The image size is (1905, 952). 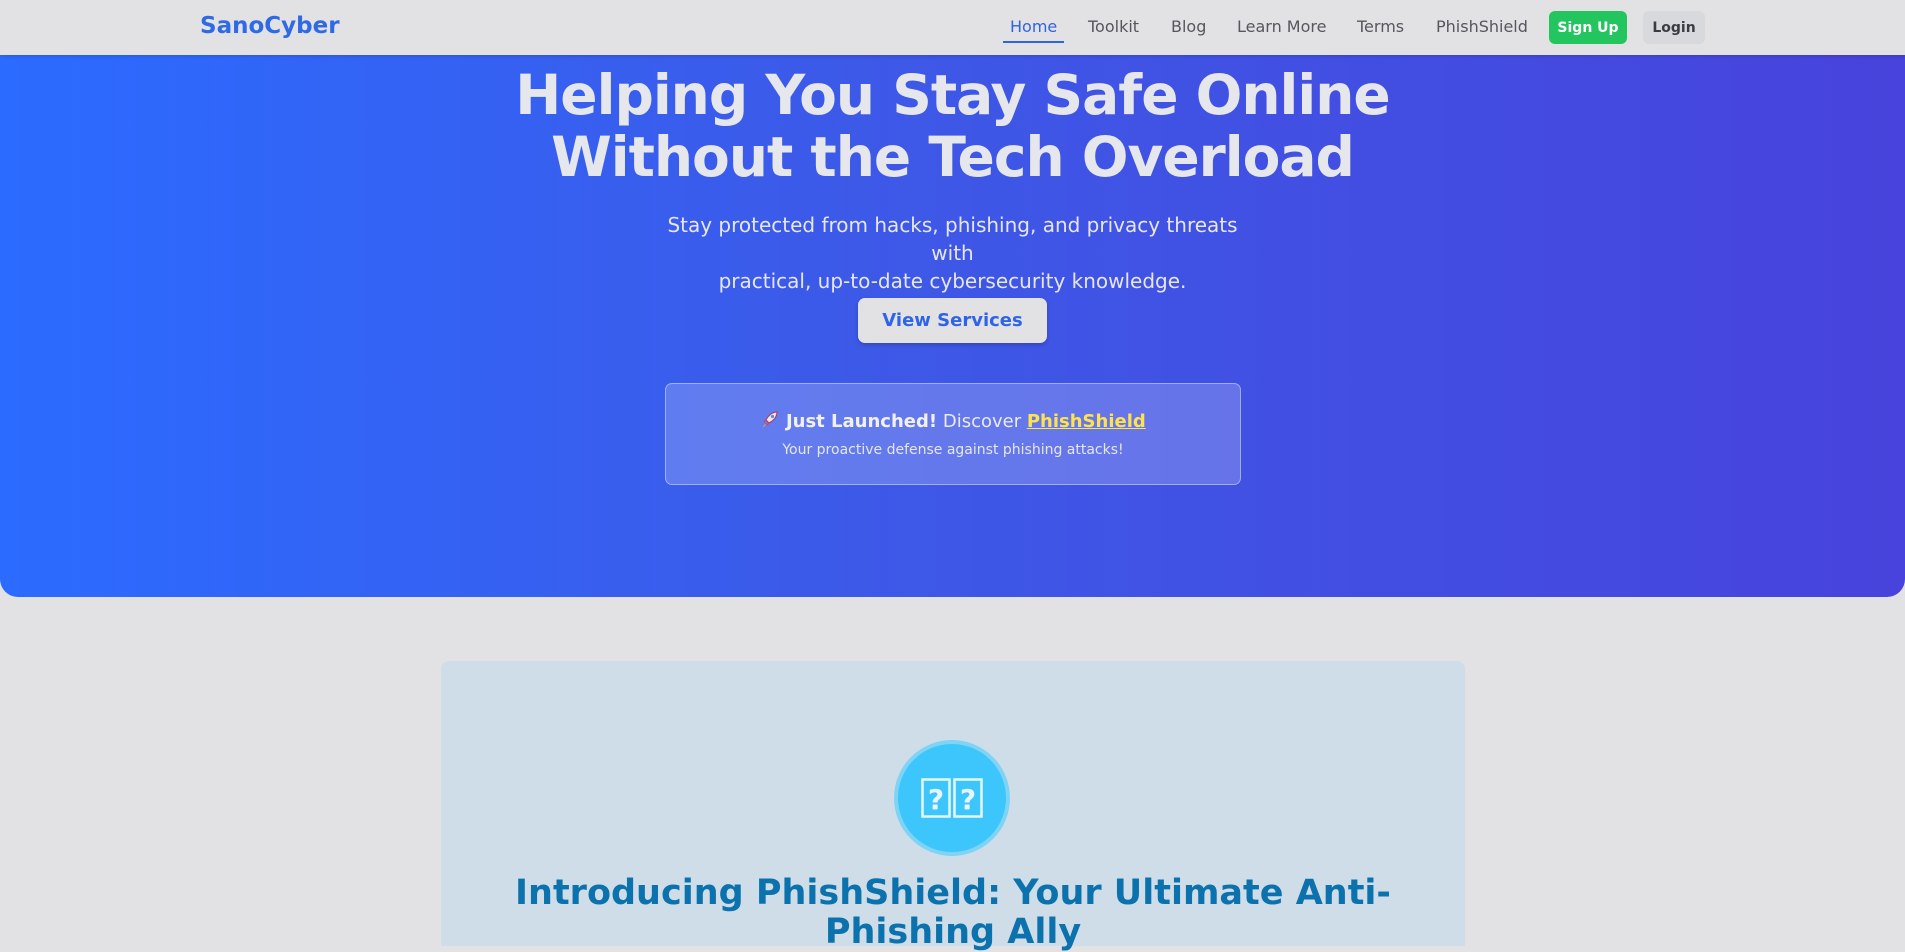 I want to click on phishshield-link: PhishShield, so click(x=1086, y=421).